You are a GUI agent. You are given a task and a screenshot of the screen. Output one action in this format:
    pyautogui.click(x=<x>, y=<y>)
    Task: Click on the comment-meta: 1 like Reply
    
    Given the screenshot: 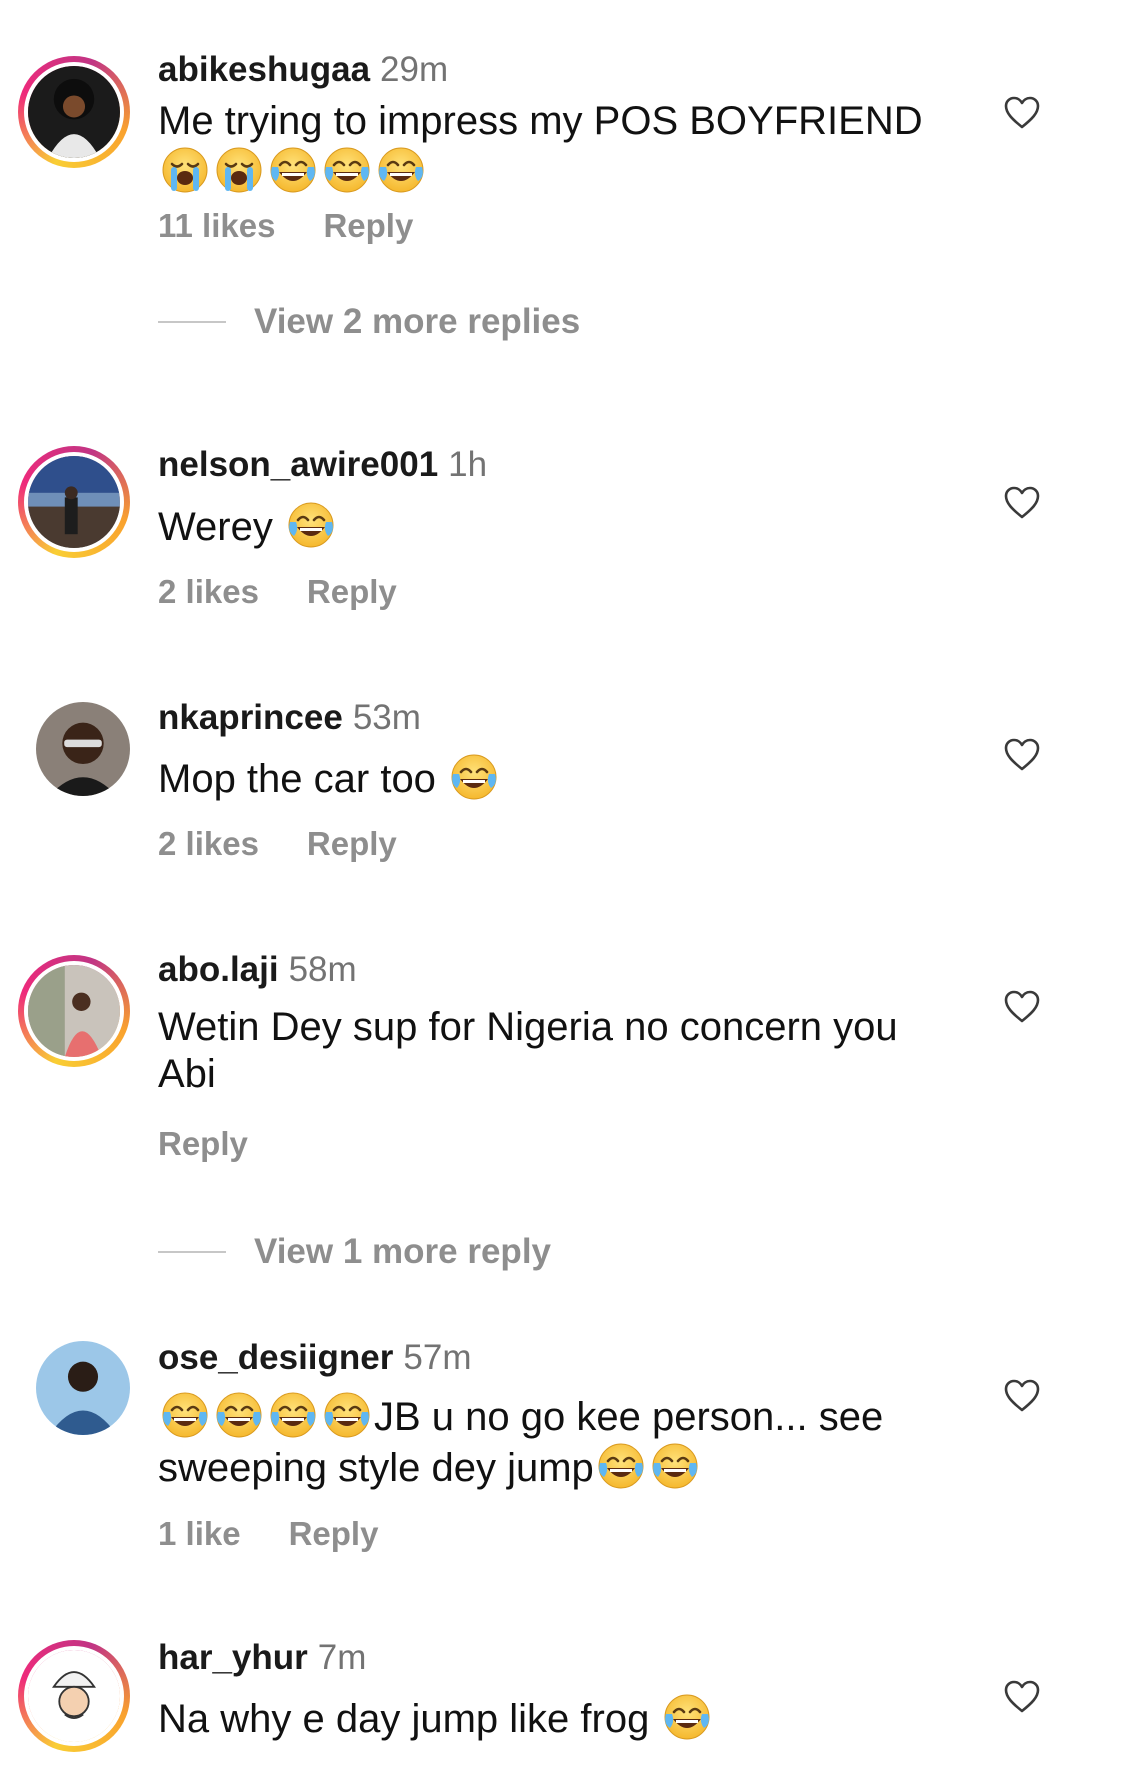 What is the action you would take?
    pyautogui.click(x=268, y=1534)
    